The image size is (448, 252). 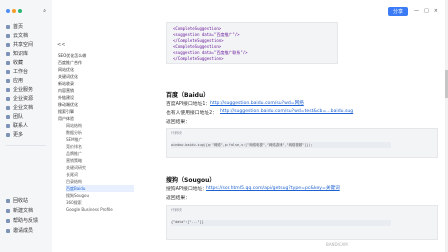 What do you see at coordinates (100, 125) in the screenshot?
I see `tree-item: 网站结构` at bounding box center [100, 125].